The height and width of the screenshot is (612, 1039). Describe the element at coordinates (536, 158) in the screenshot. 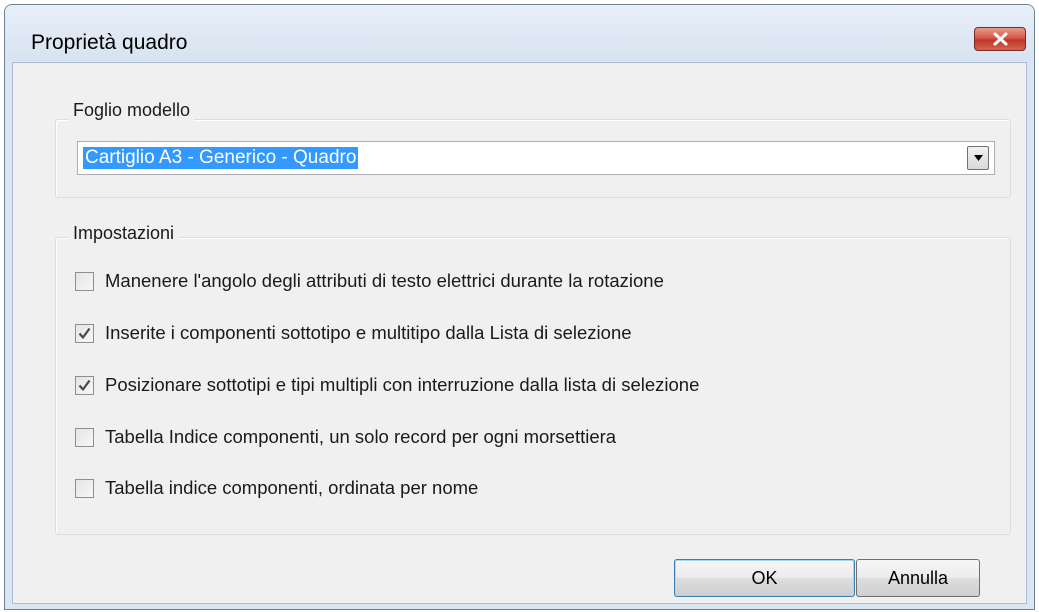

I see `template-select: Cartiglio A3 - Generico - Quadro` at that location.